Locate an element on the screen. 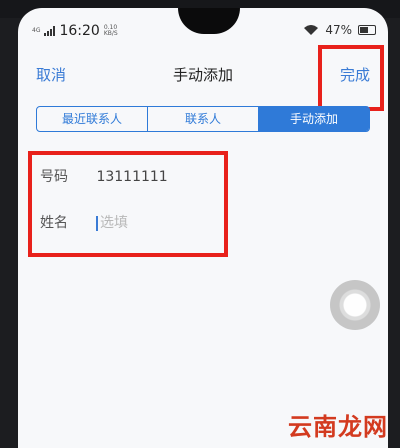  assistive-touch-icon is located at coordinates (355, 305).